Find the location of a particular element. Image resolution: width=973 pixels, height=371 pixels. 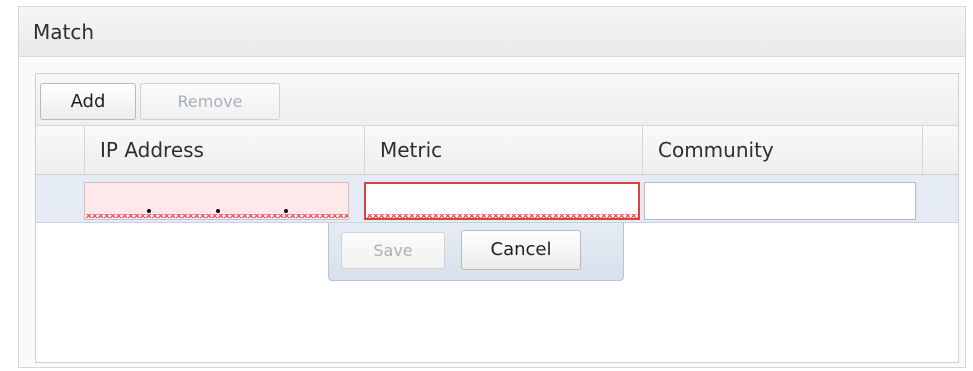

cancel-button: Cancel is located at coordinates (521, 250).